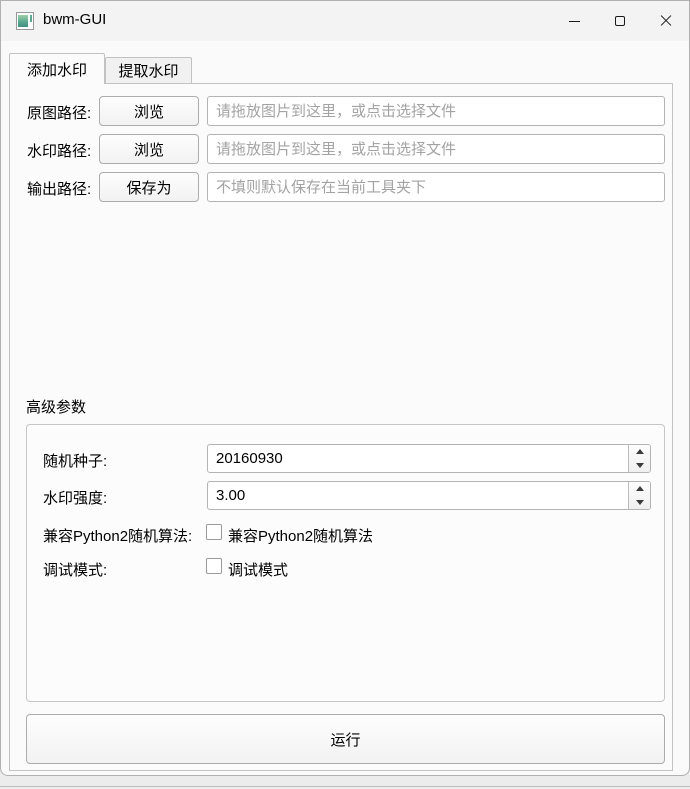 This screenshot has width=690, height=789. I want to click on strength-spin-buttons, so click(639, 495).